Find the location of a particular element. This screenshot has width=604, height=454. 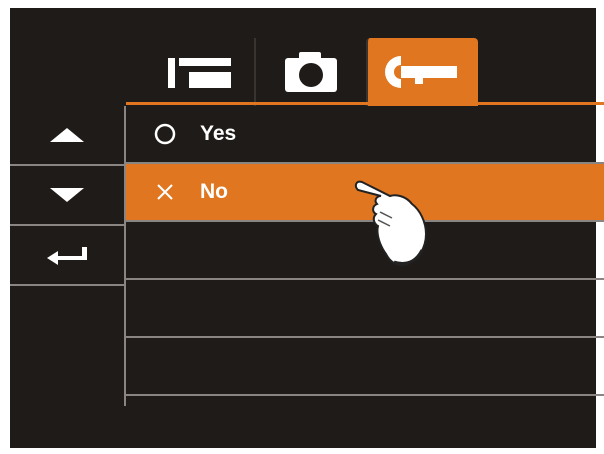

circle-icon is located at coordinates (165, 134).